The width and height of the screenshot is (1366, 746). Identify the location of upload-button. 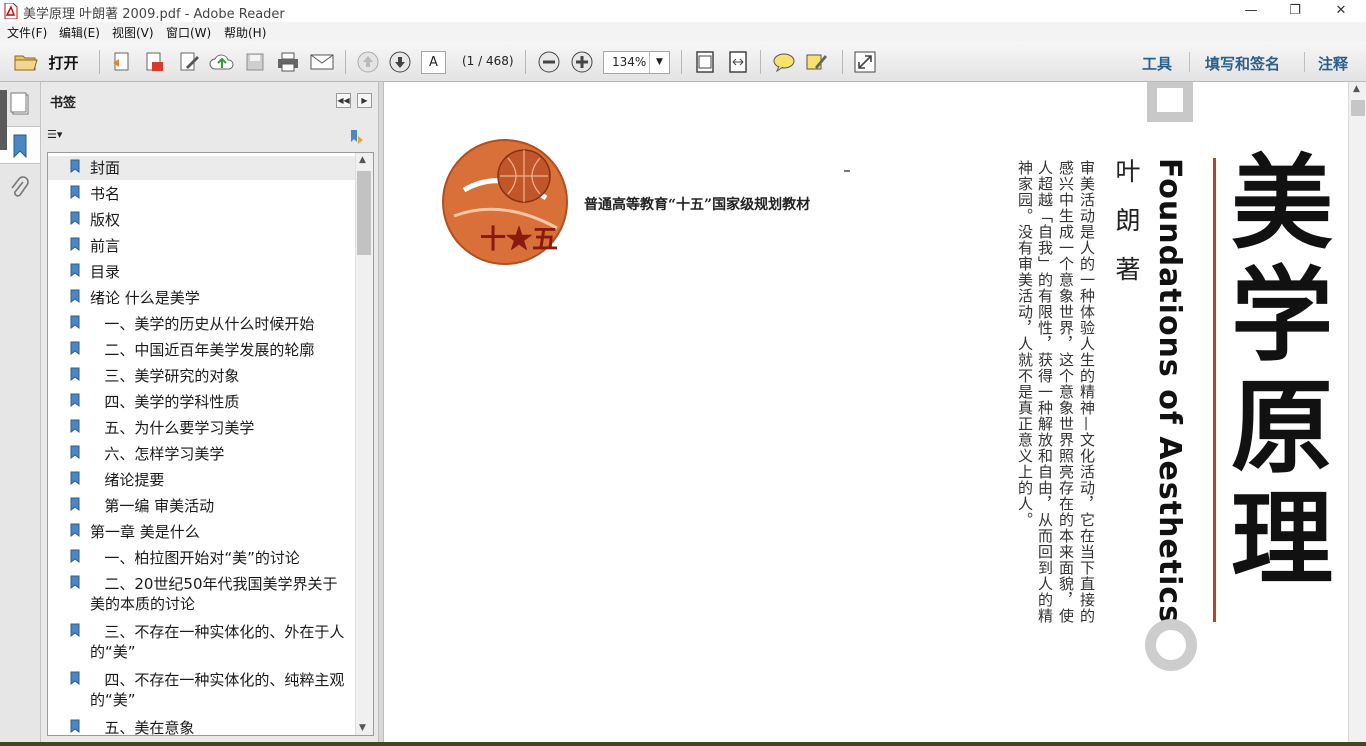
(222, 62).